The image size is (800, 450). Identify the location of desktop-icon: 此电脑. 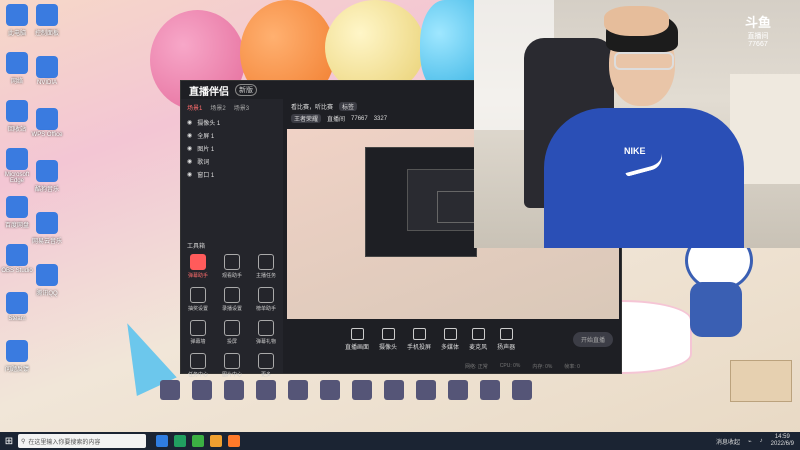
(17, 20).